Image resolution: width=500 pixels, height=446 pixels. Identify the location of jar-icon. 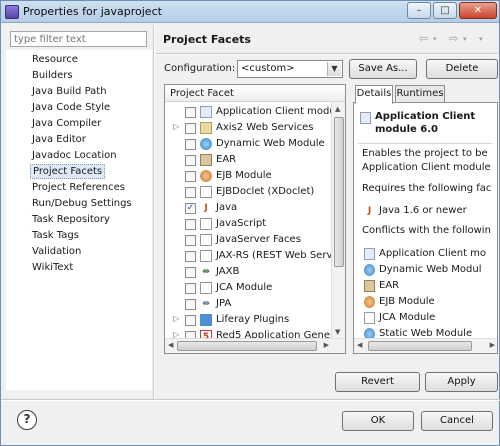
(369, 286).